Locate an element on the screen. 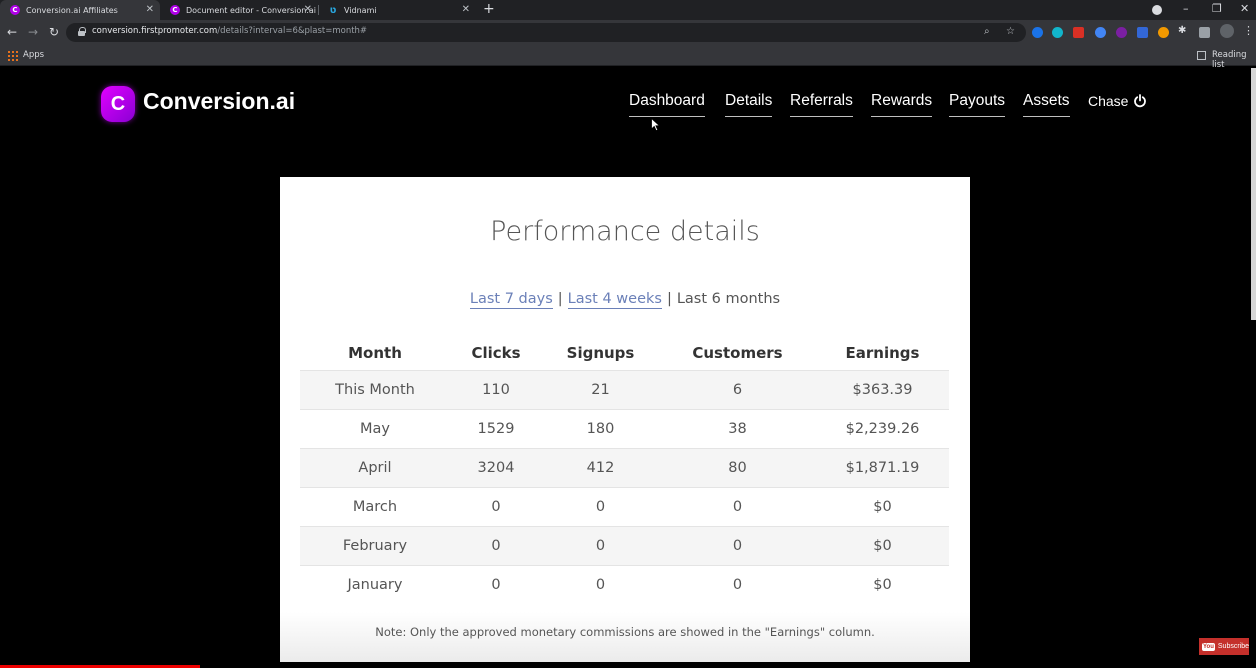 This screenshot has width=1256, height=668. column-header-earnings: Earnings is located at coordinates (882, 353).